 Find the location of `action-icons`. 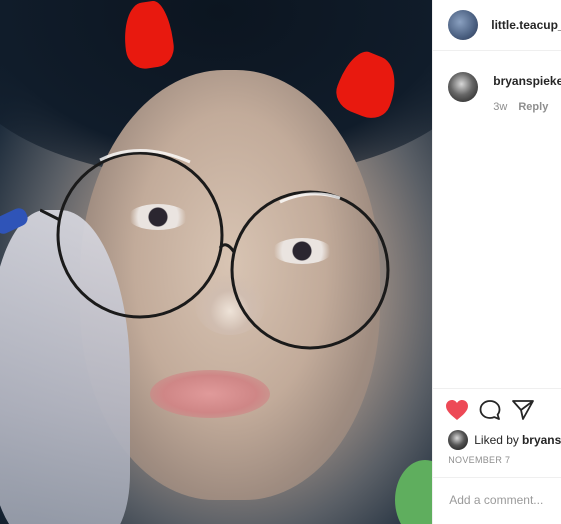

action-icons is located at coordinates (490, 410).